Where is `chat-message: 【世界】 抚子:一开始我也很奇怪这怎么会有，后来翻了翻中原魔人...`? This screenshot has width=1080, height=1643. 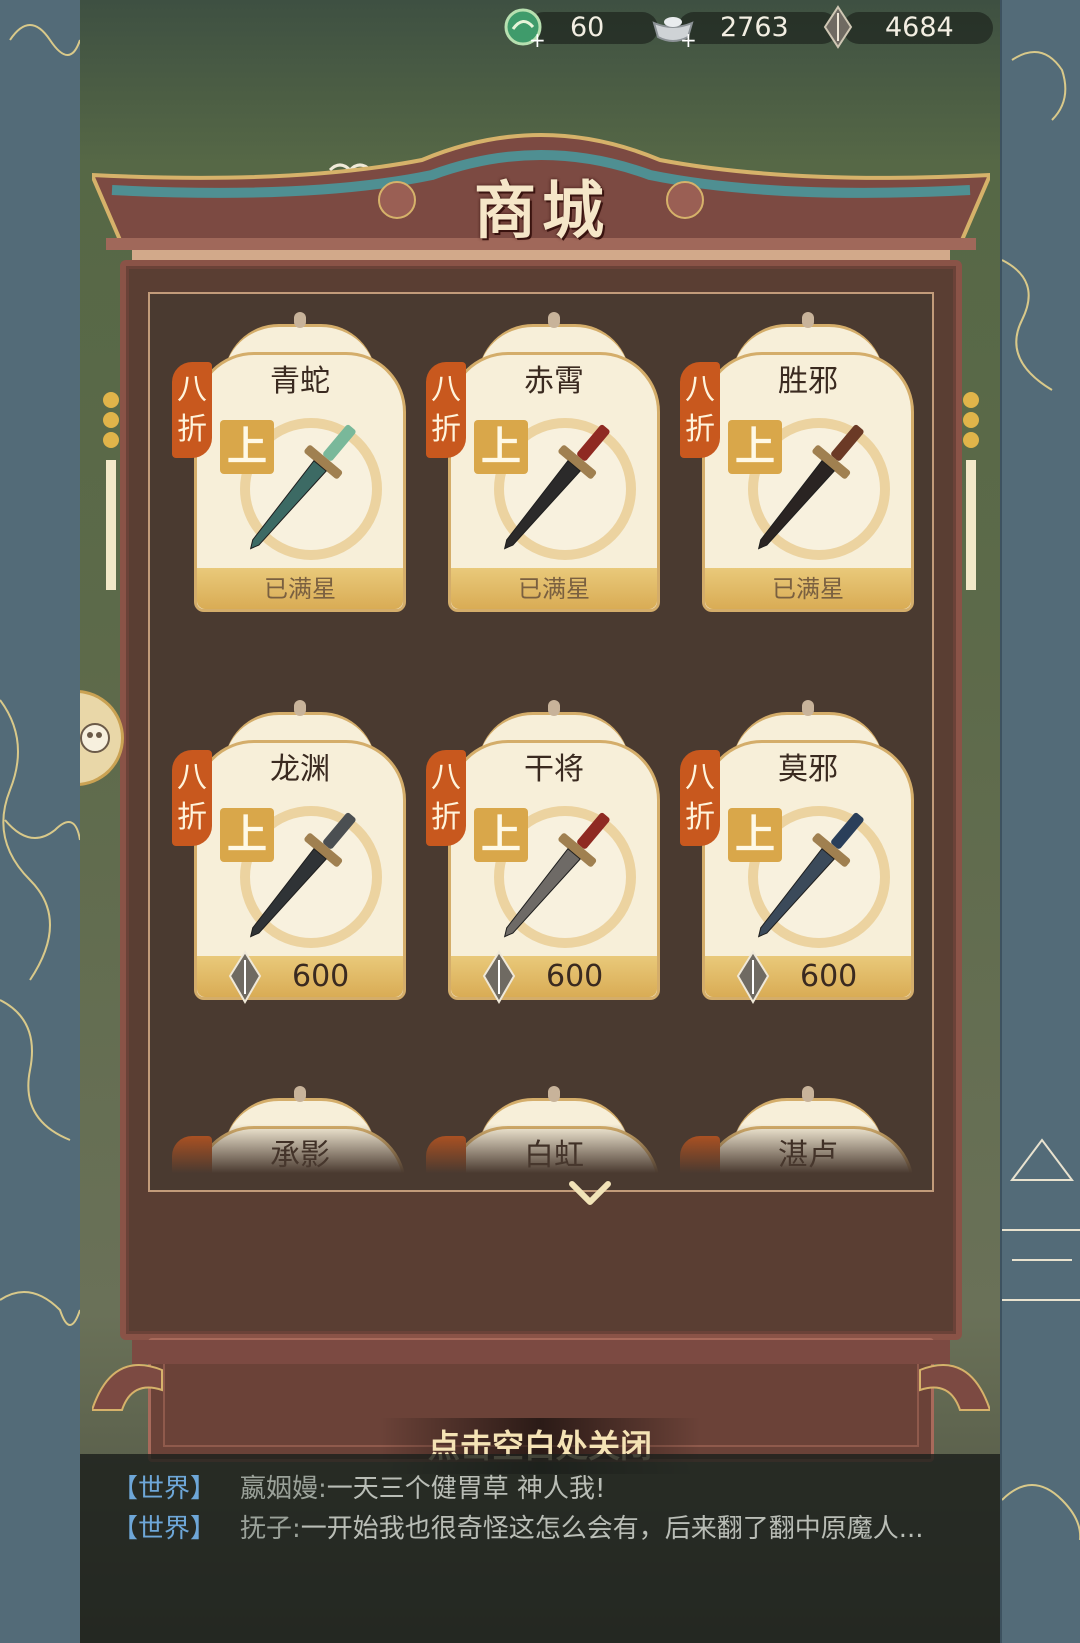
chat-message: 【世界】 抚子:一开始我也很奇怪这怎么会有，后来翻了翻中原魔人... is located at coordinates (518, 1526).